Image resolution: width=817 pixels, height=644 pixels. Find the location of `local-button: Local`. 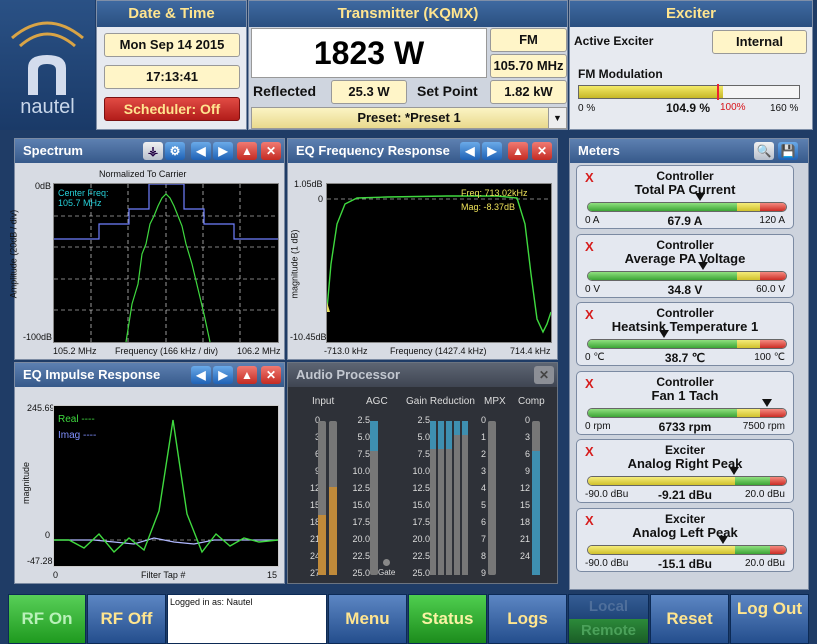

local-button: Local is located at coordinates (608, 607).